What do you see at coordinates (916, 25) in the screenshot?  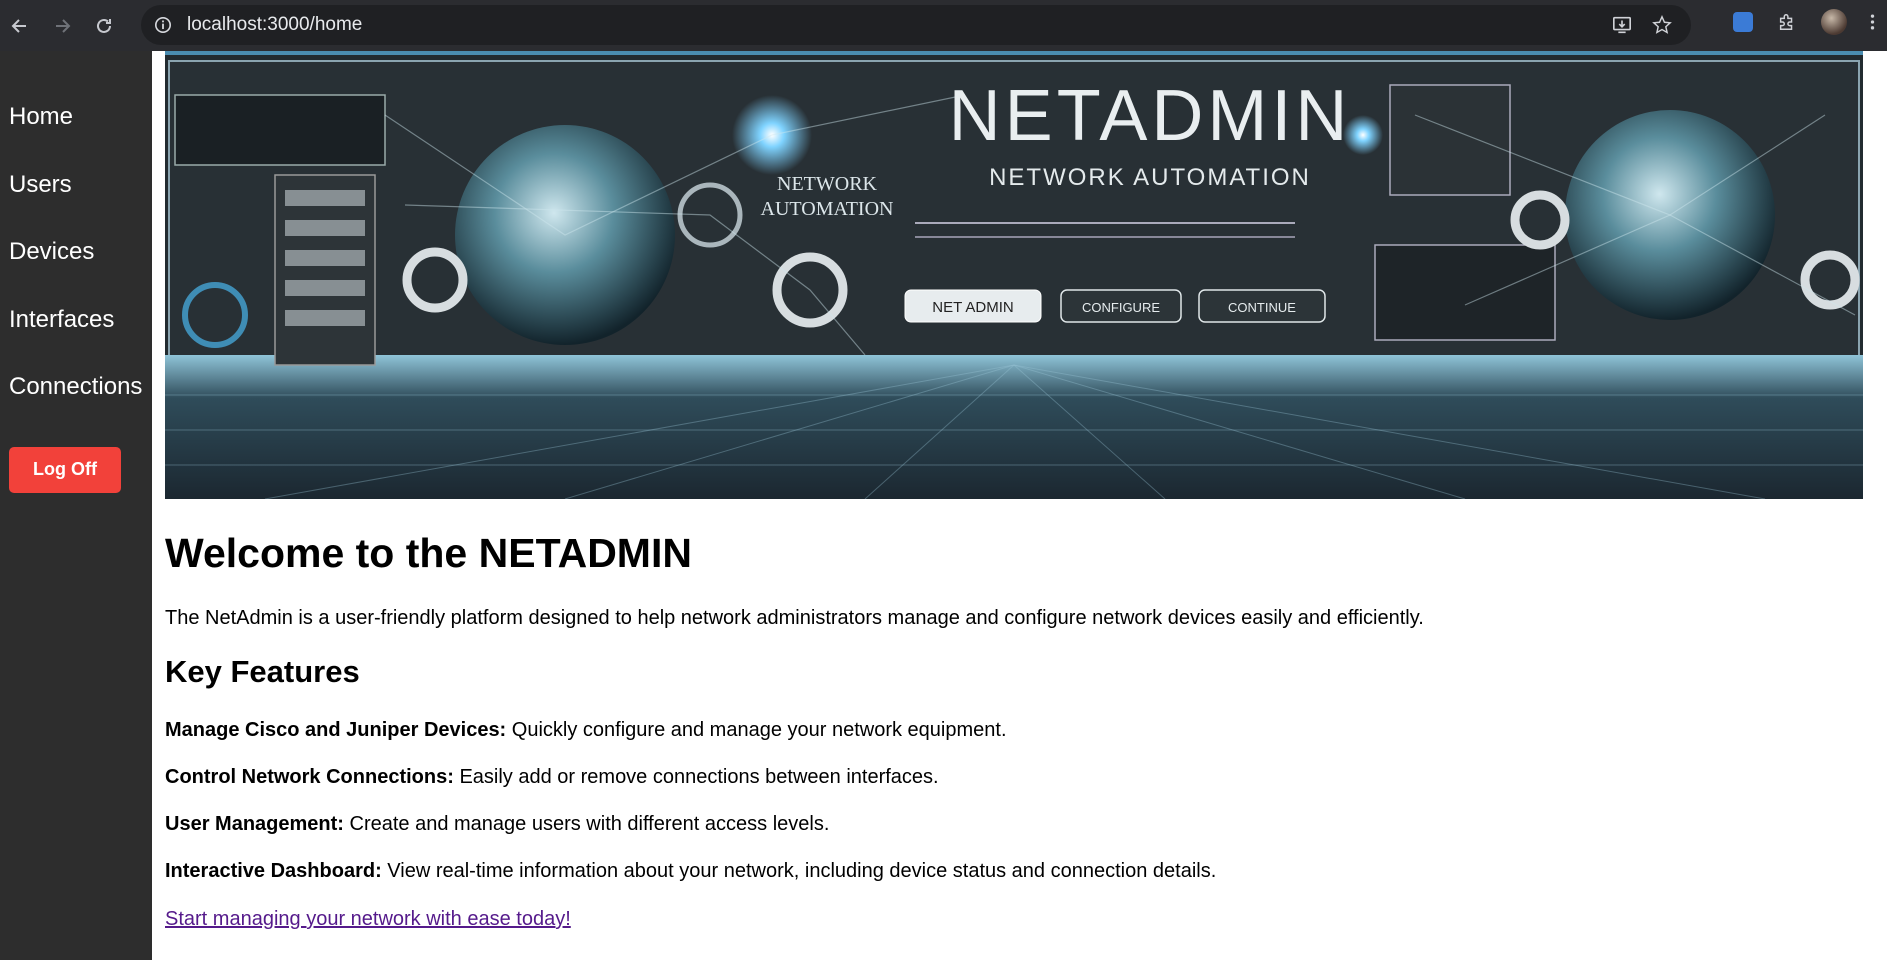 I see `address-bar: localhost:3000/home` at bounding box center [916, 25].